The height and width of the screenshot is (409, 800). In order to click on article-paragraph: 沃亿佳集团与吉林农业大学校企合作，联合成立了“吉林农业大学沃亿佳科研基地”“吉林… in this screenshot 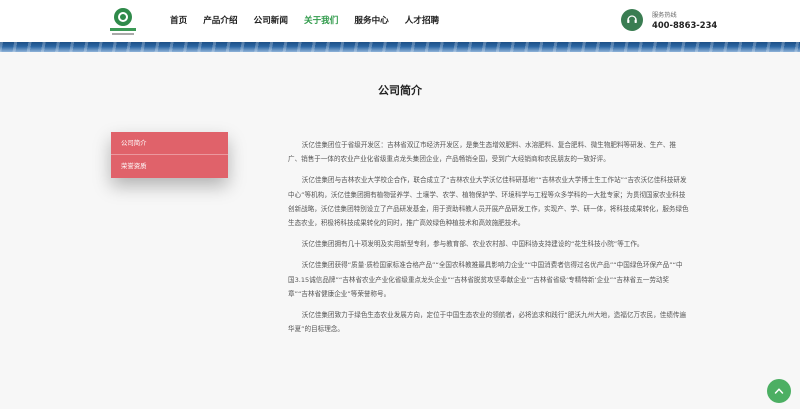, I will do `click(488, 202)`.